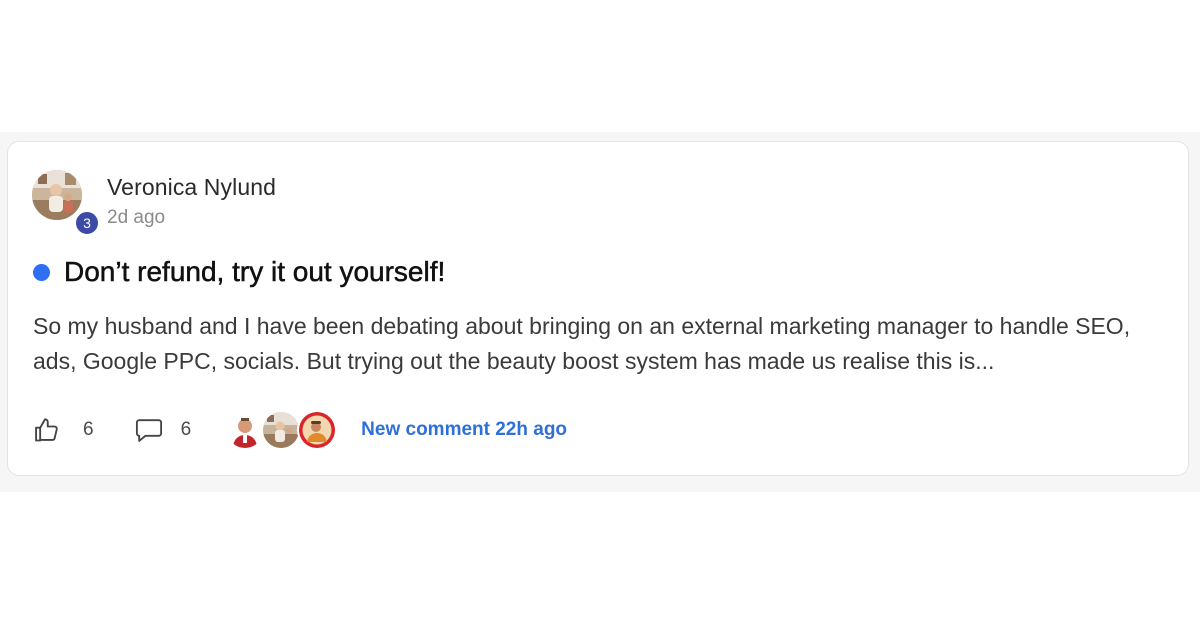  I want to click on unread-dot-icon, so click(41, 272).